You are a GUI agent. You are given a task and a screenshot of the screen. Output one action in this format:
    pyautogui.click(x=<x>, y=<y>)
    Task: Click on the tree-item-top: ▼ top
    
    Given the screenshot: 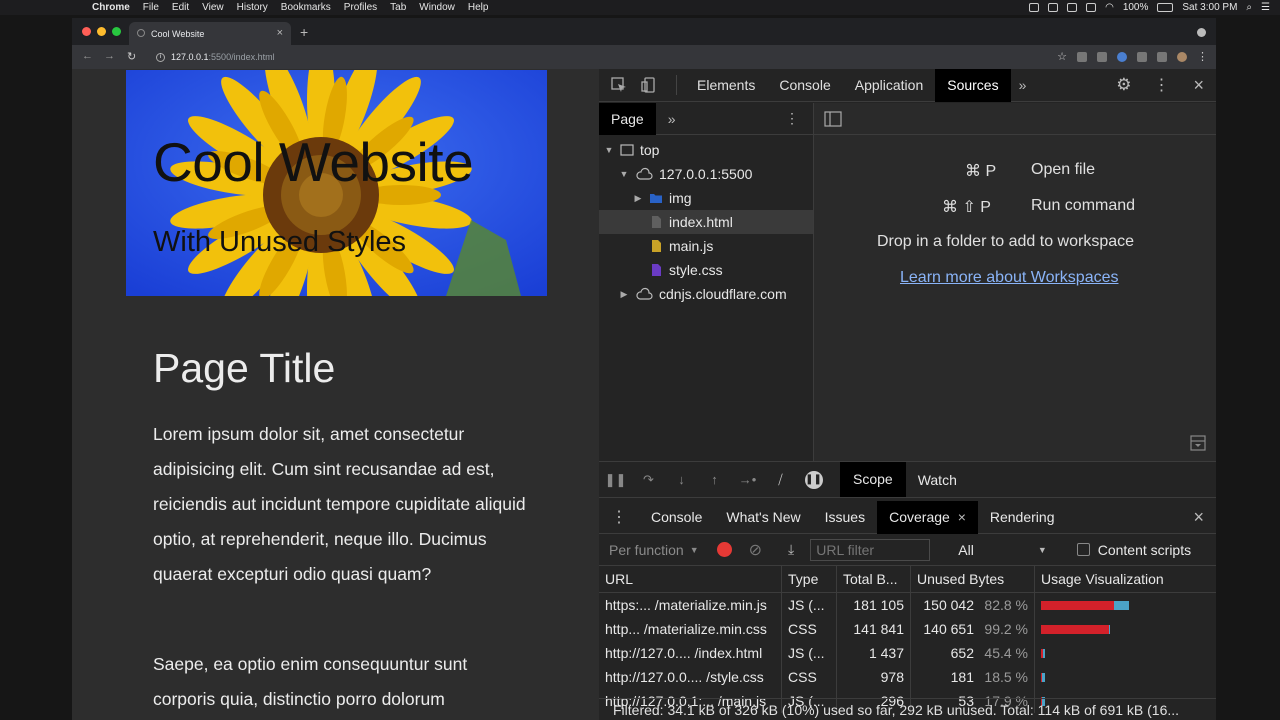 What is the action you would take?
    pyautogui.click(x=706, y=150)
    